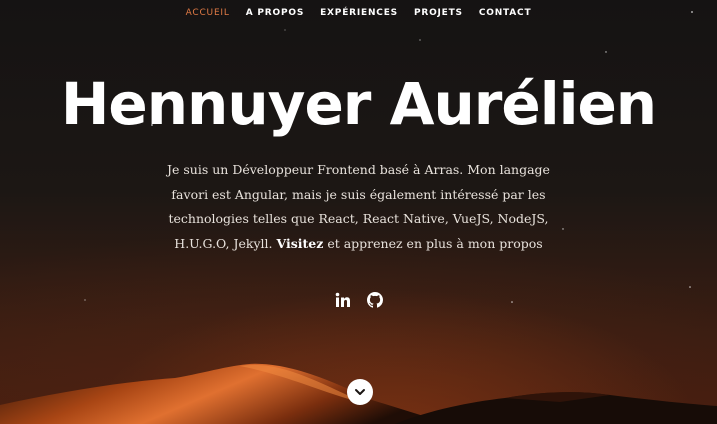 The image size is (717, 424). What do you see at coordinates (505, 13) in the screenshot?
I see `nav-item-contact: CONTACT` at bounding box center [505, 13].